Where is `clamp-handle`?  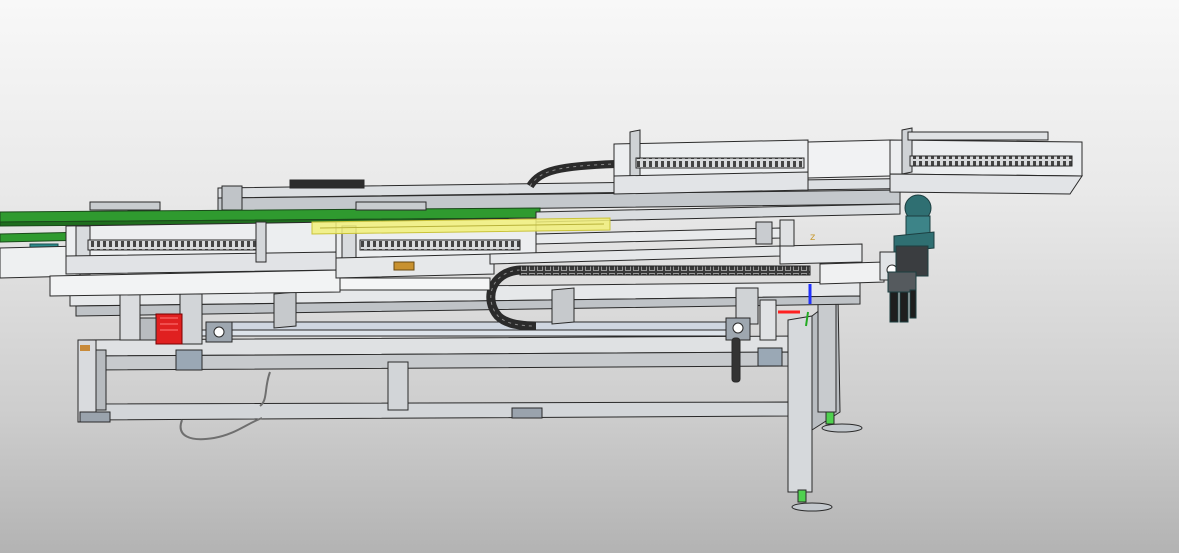 clamp-handle is located at coordinates (736, 360).